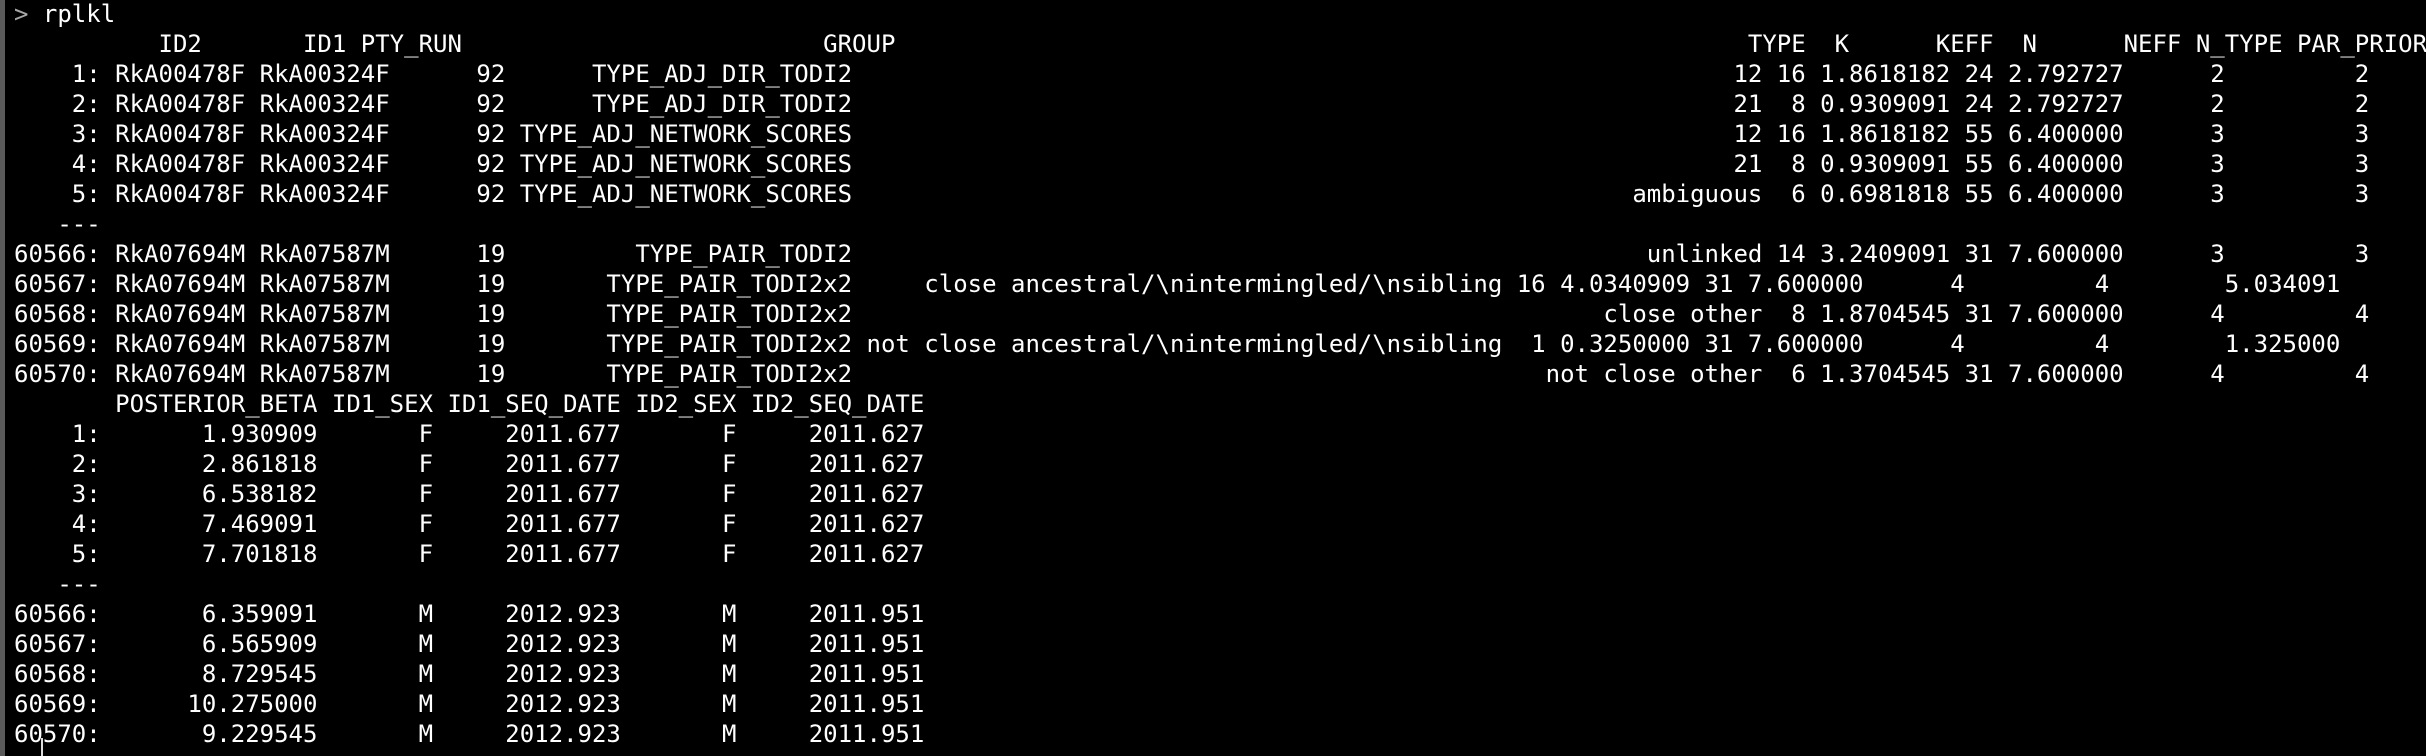 The image size is (2426, 756). What do you see at coordinates (42, 747) in the screenshot?
I see `text-cursor` at bounding box center [42, 747].